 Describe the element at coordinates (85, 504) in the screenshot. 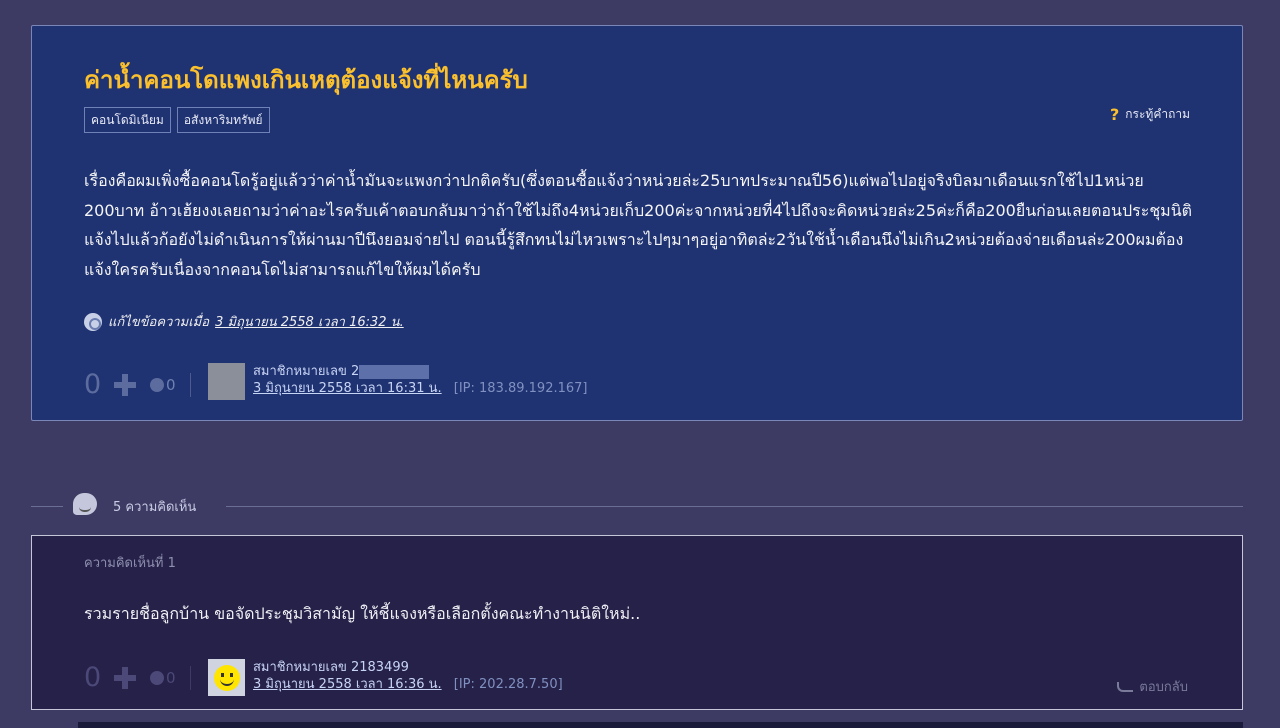

I see `comment-bubble-icon` at that location.